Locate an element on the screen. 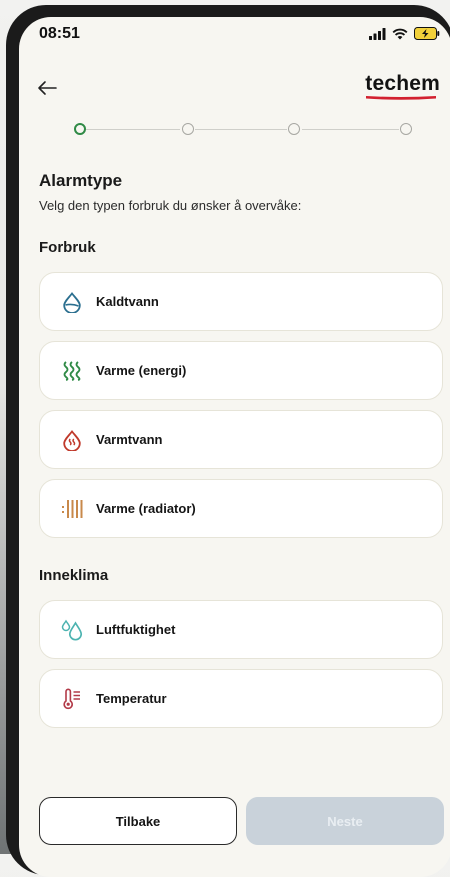 This screenshot has height=877, width=450. option-label: Varmtvann is located at coordinates (129, 439).